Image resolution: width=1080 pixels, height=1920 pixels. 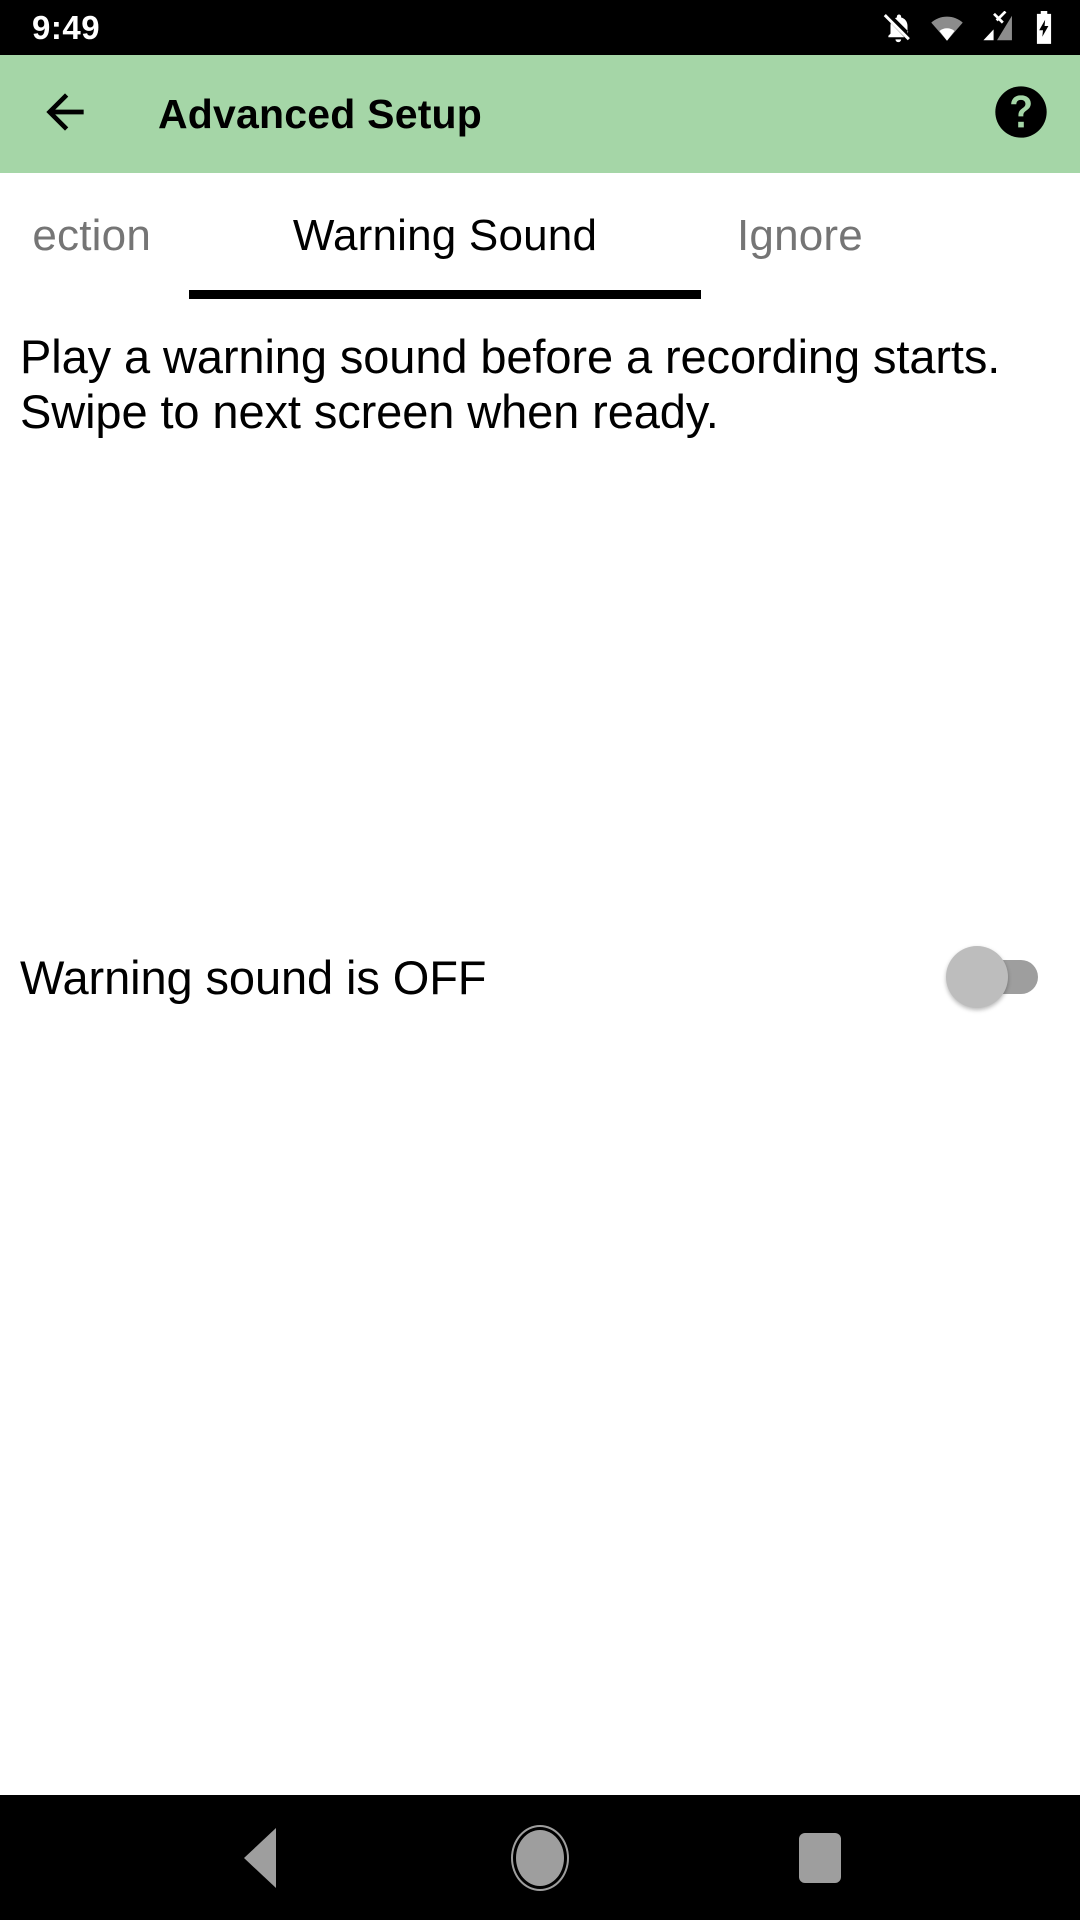 I want to click on battery-charging-icon, so click(x=1044, y=27).